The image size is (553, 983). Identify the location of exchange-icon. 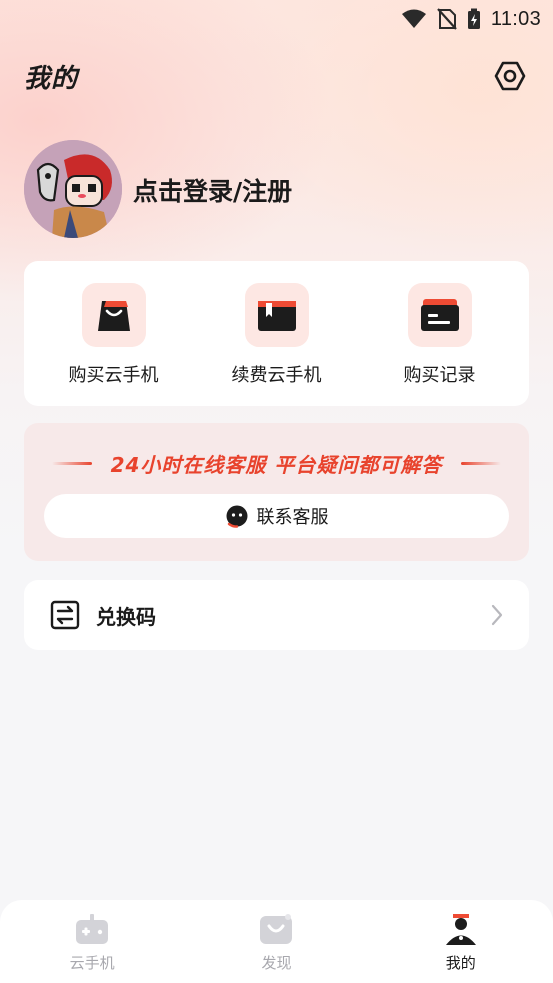
(65, 615).